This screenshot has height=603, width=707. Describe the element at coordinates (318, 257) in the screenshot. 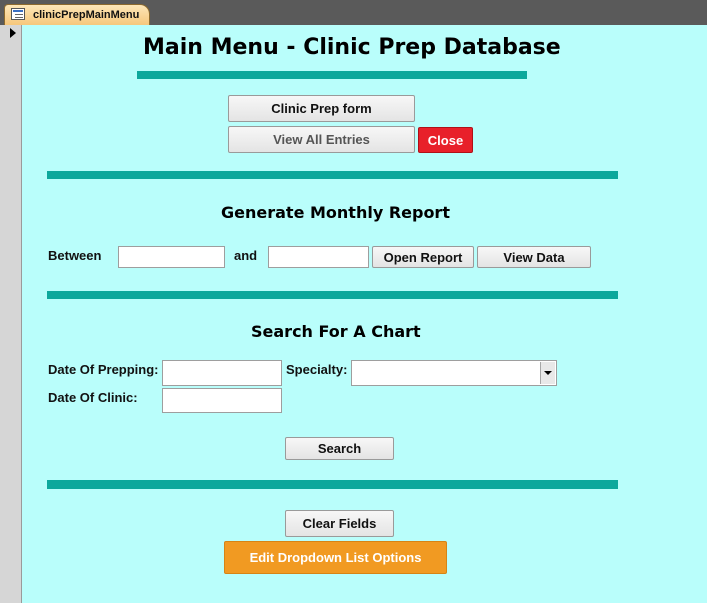

I see `report-end-date-input` at that location.